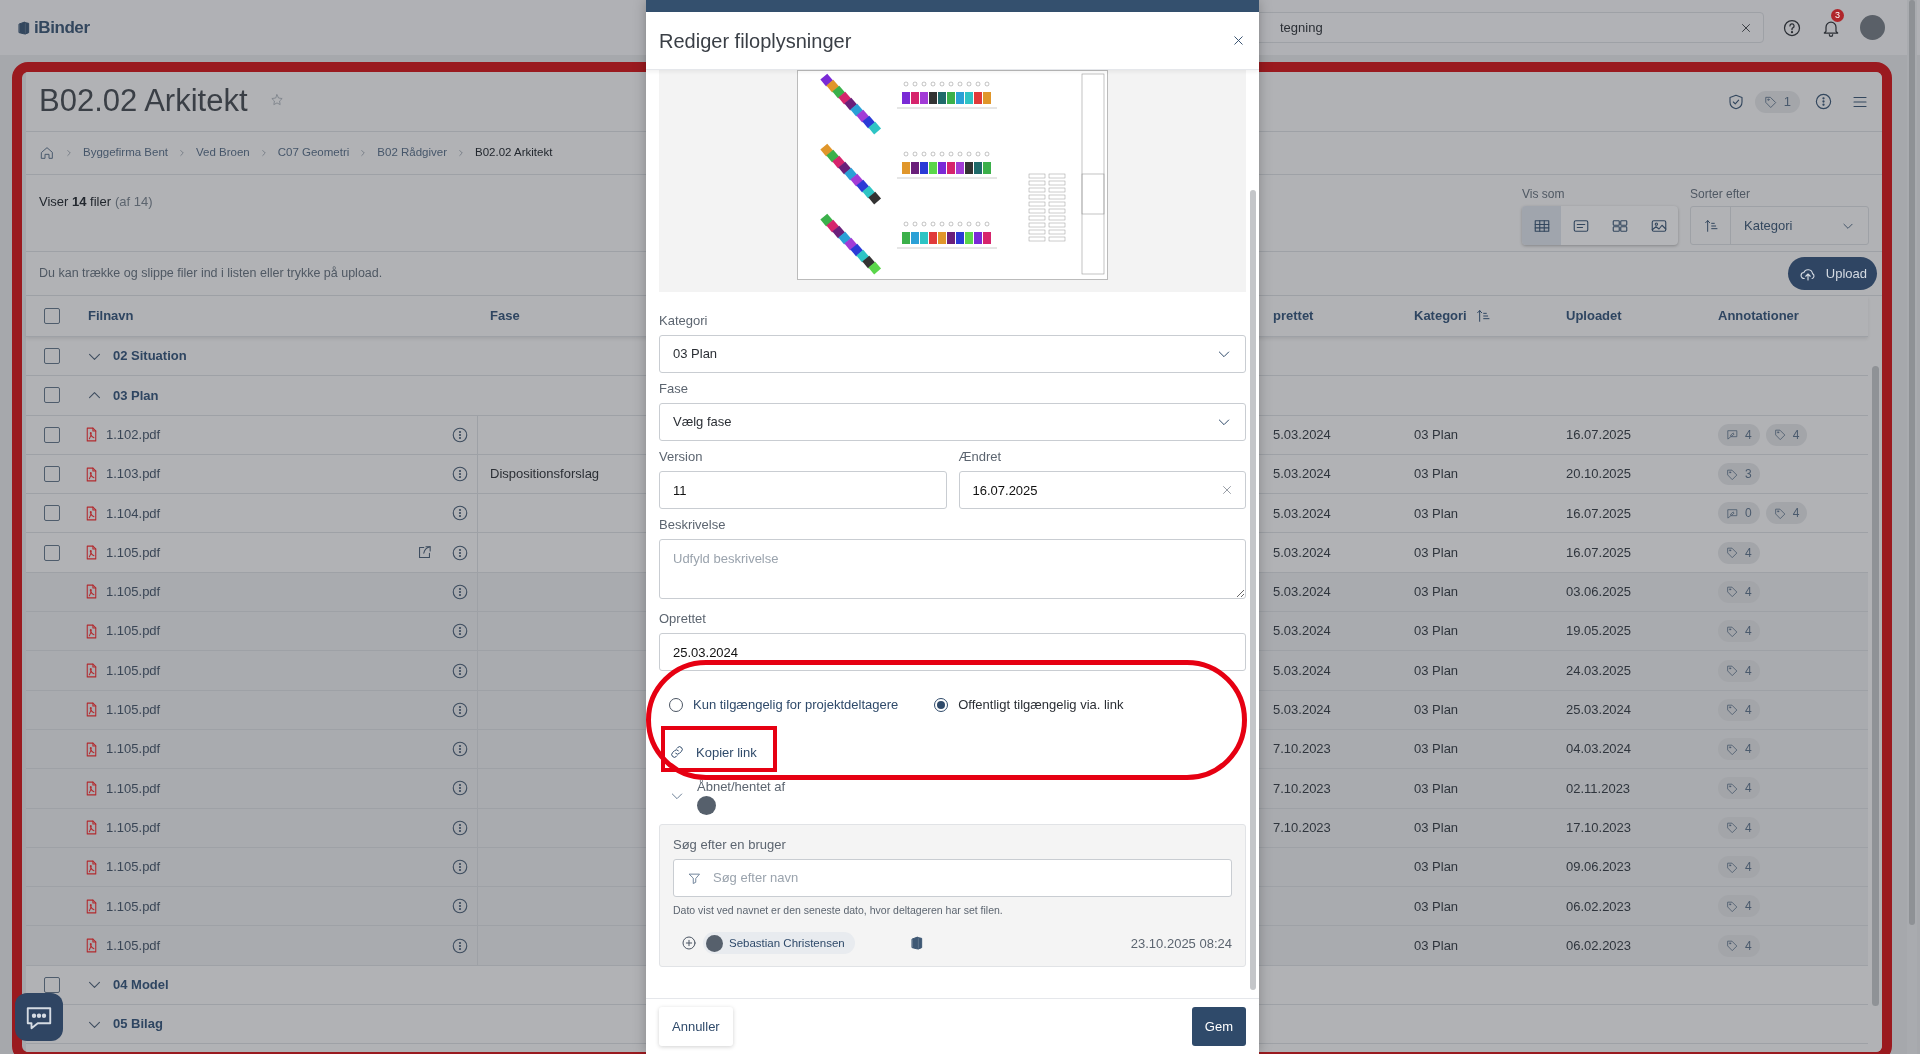 Image resolution: width=1920 pixels, height=1054 pixels. Describe the element at coordinates (505, 316) in the screenshot. I see `column-header: Fase` at that location.